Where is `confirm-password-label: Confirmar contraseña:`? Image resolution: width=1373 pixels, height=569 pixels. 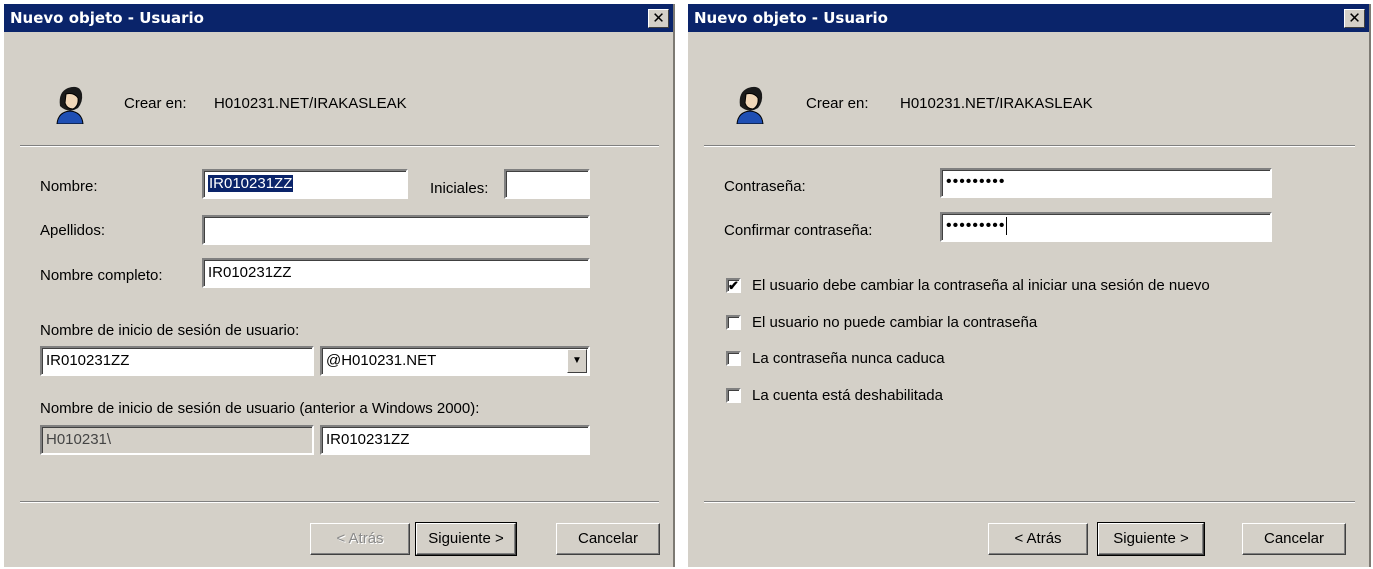
confirm-password-label: Confirmar contraseña: is located at coordinates (798, 230).